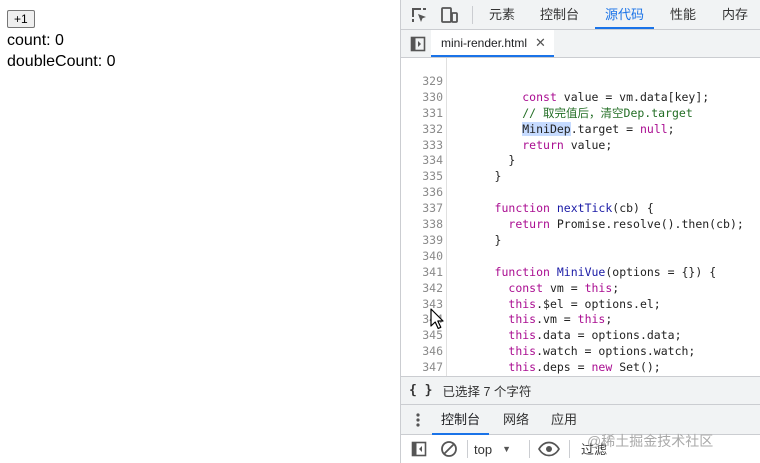 The width and height of the screenshot is (760, 463). Describe the element at coordinates (580, 129) in the screenshot. I see `code-line: 332 return value;` at that location.